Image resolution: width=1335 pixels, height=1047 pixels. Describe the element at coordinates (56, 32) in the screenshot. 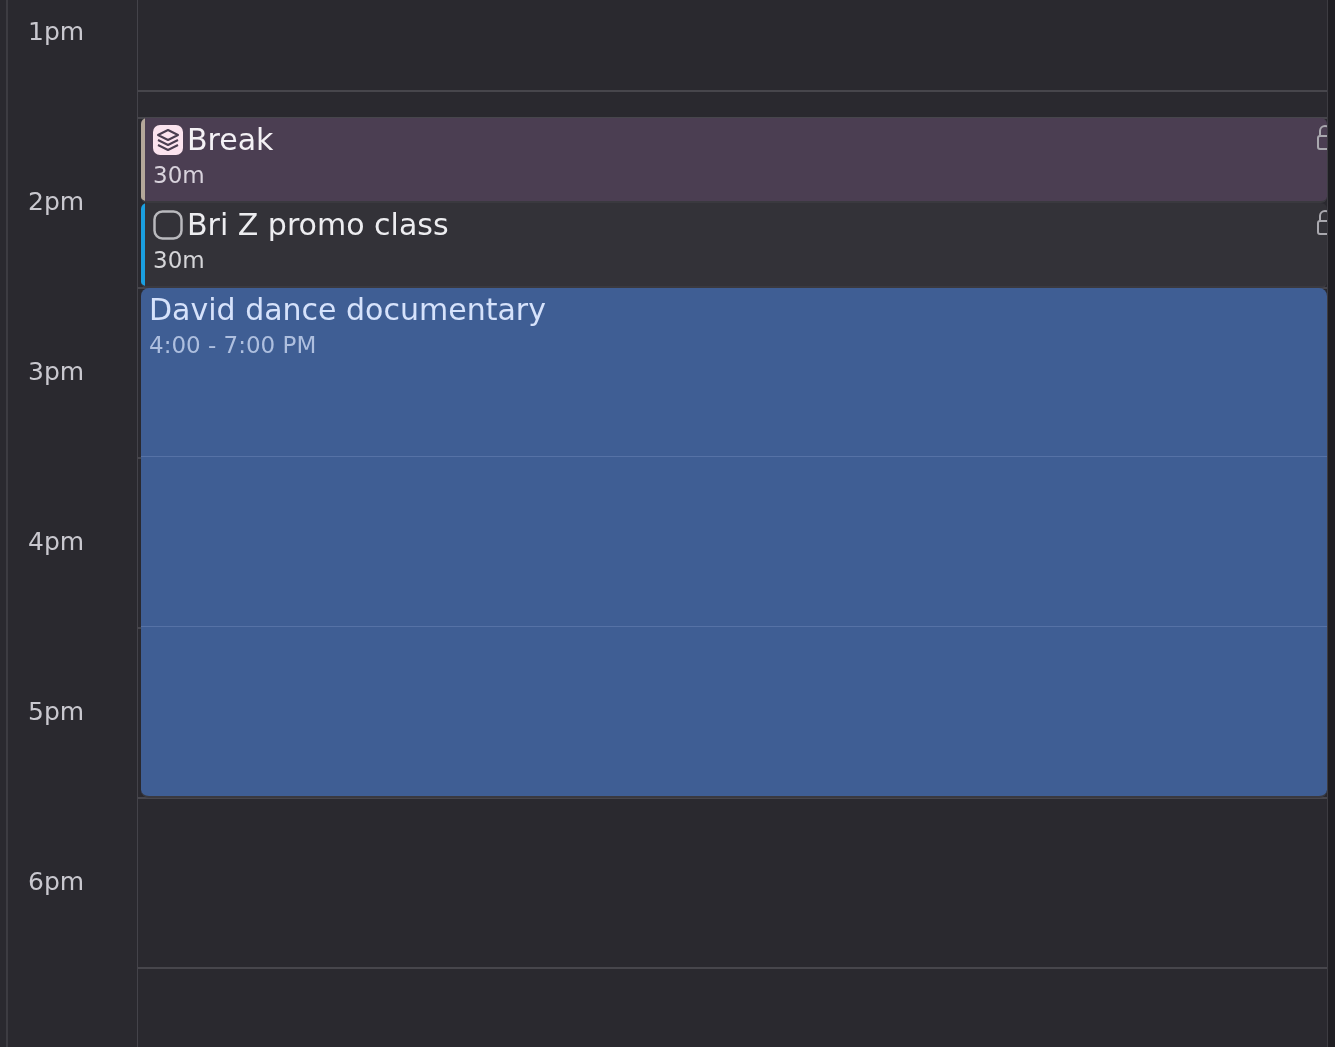

I see `hour-label: 1pm` at that location.